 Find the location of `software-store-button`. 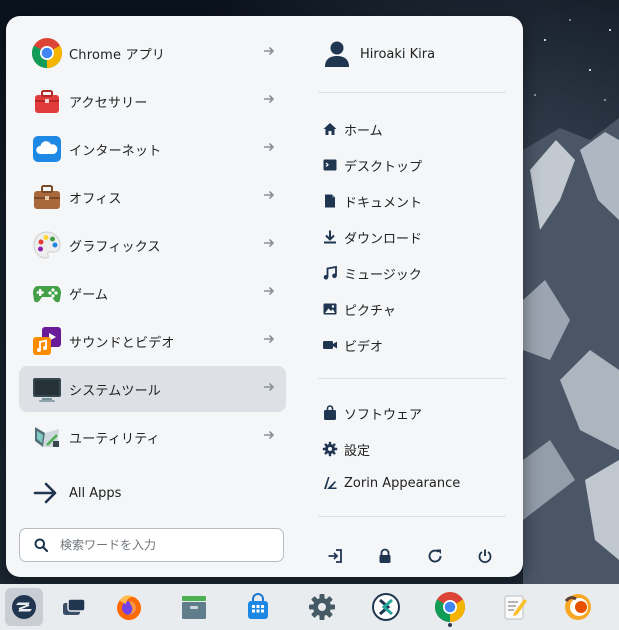

software-store-button is located at coordinates (258, 607).